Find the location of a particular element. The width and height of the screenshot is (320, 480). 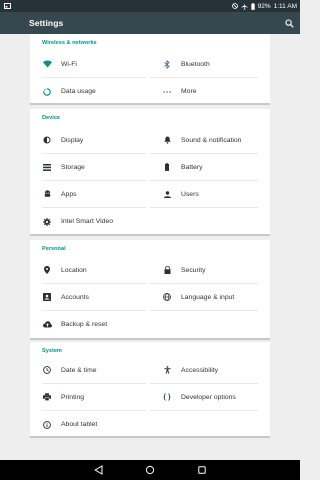

settings-item-users: Users is located at coordinates (204, 194).